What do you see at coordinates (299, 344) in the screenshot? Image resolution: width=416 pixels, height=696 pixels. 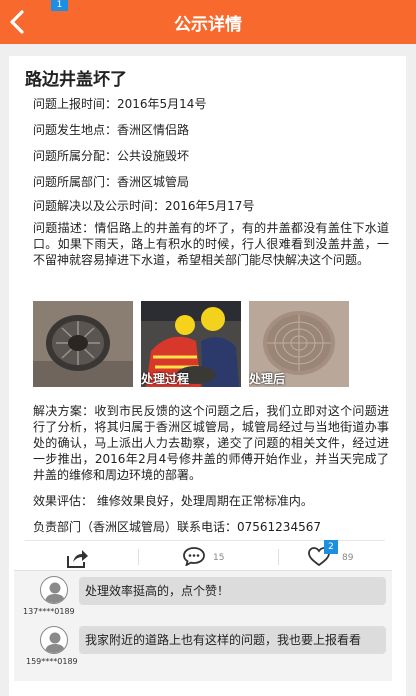 I see `photo-after: 处理后` at bounding box center [299, 344].